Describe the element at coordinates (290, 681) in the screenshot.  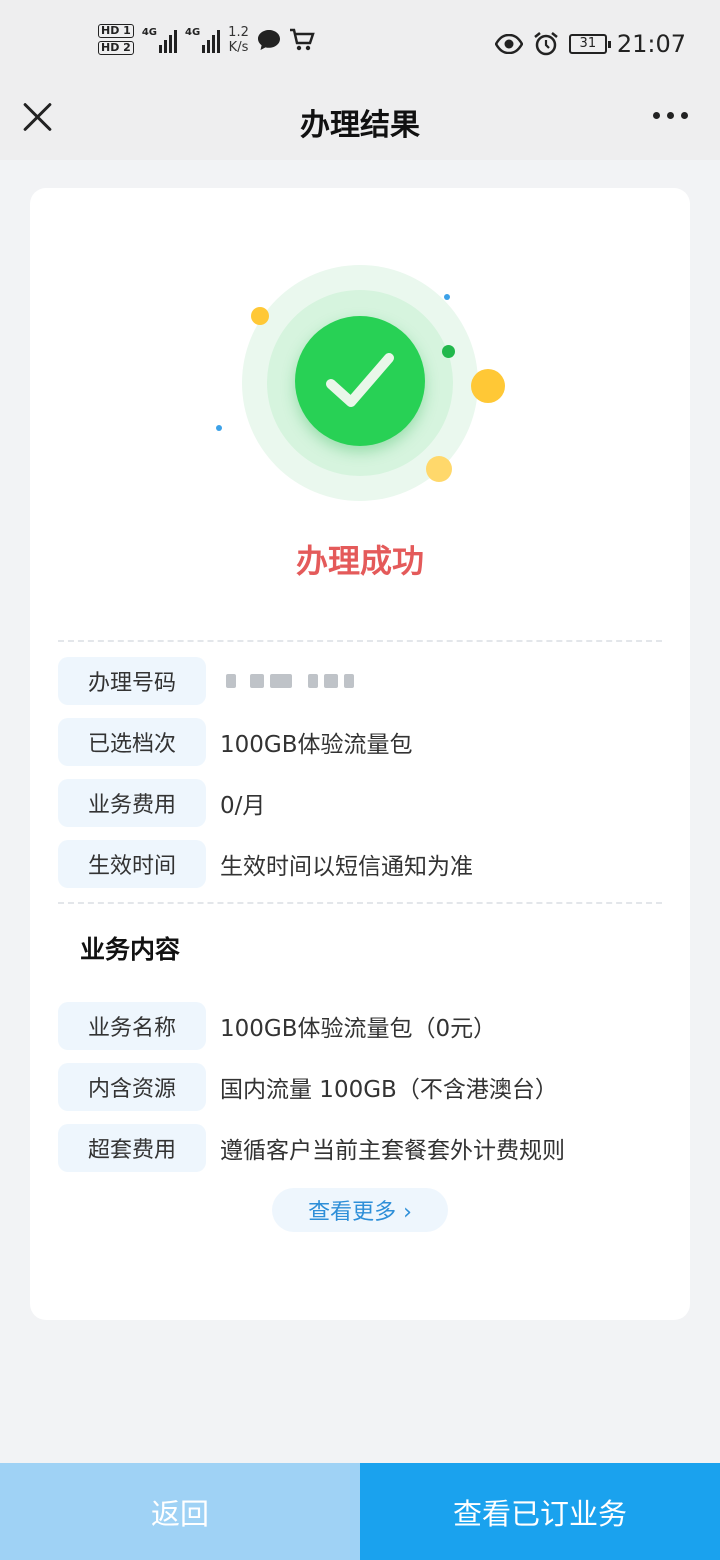
I see `masked-phone-number` at that location.